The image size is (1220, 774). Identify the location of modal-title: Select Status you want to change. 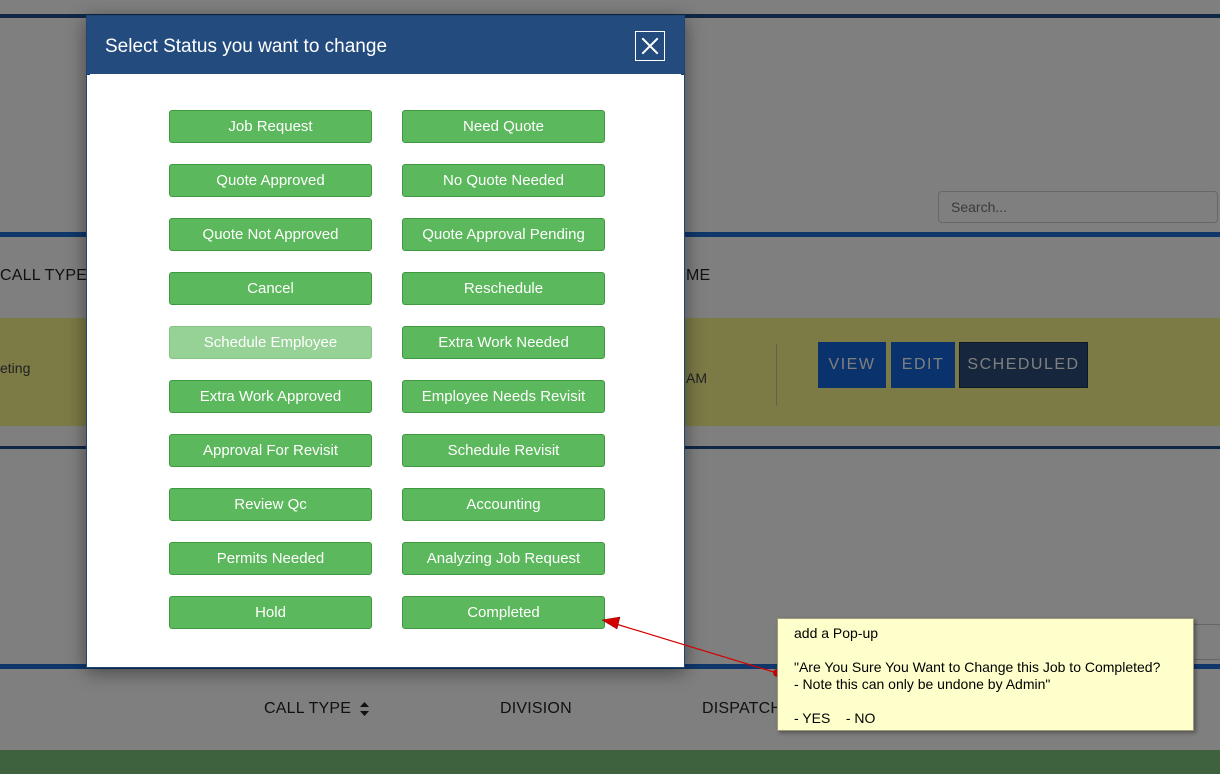
(246, 46).